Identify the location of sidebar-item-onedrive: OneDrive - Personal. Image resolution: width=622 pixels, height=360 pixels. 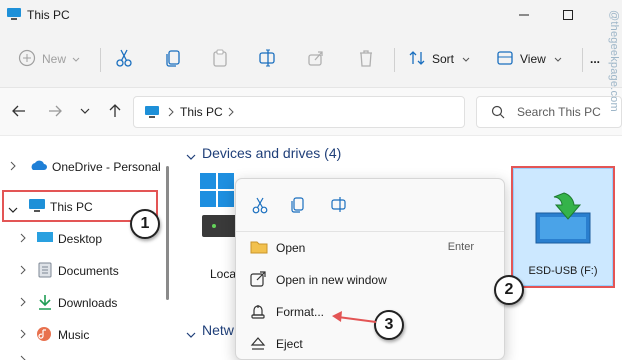
(86, 166).